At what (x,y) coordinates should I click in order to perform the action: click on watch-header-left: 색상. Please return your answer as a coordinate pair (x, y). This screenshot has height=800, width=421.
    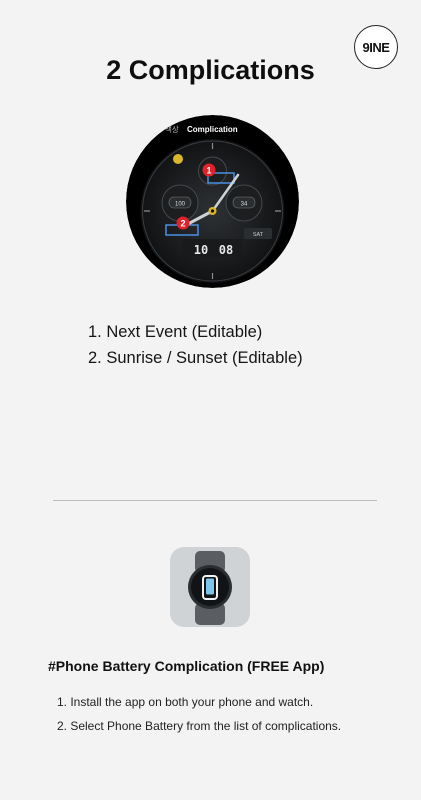
    Looking at the image, I should click on (172, 129).